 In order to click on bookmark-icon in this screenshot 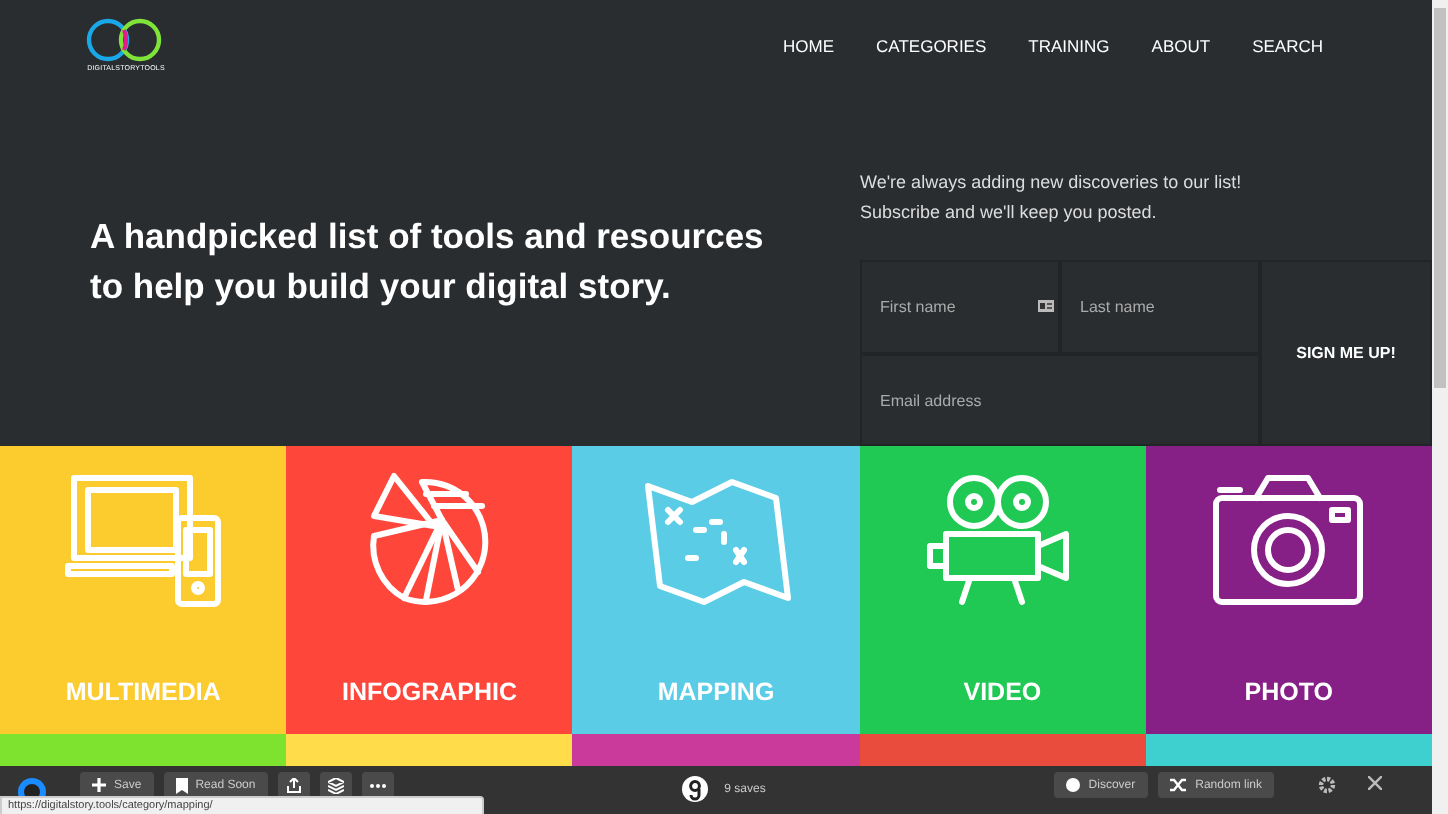, I will do `click(181, 785)`.